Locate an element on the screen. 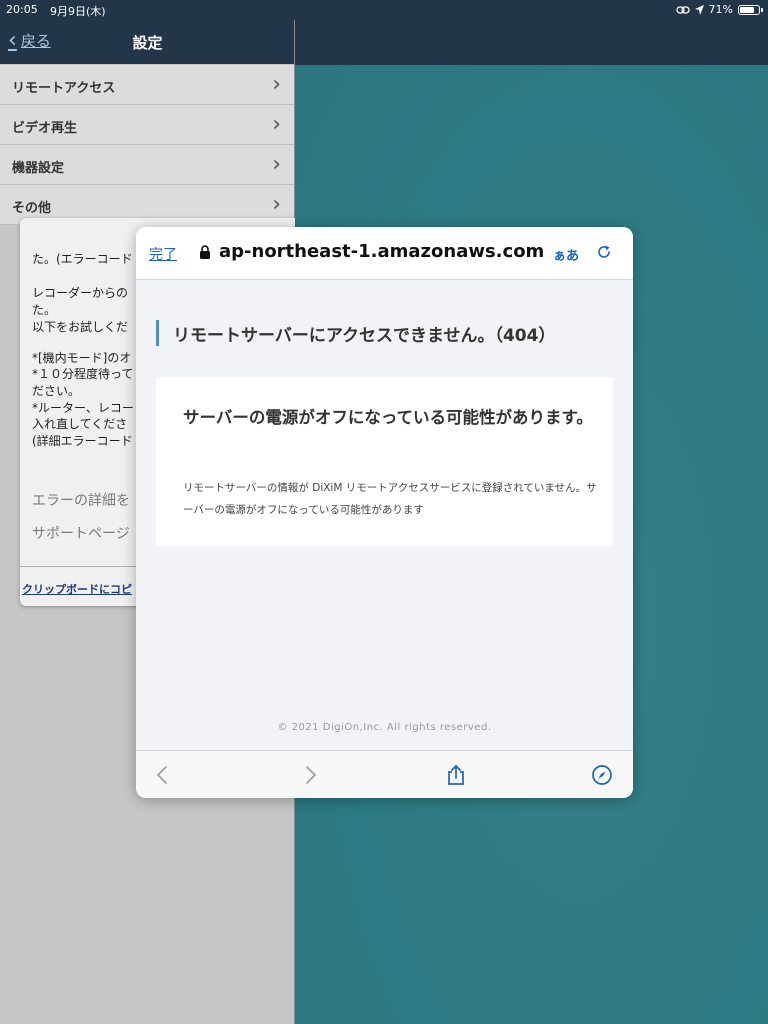  error-text-line: *１０分程度待って is located at coordinates (83, 374).